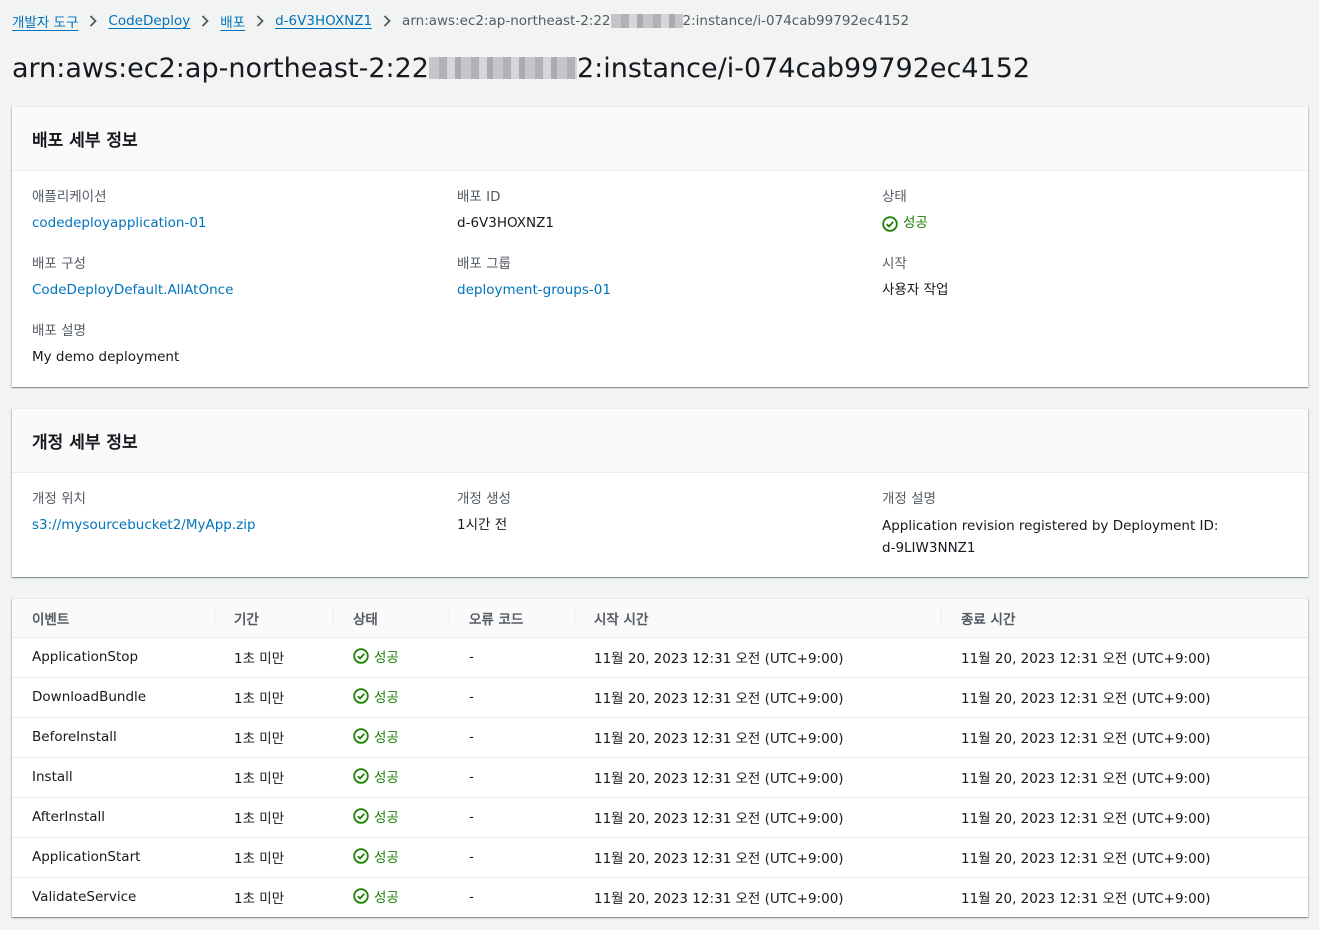 This screenshot has width=1319, height=930. Describe the element at coordinates (803, 68) in the screenshot. I see `page-title-suffix: 2:instance/i-074cab99792ec4152` at that location.